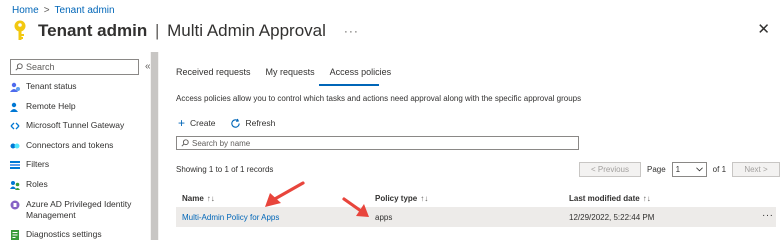 This screenshot has height=240, width=780. What do you see at coordinates (604, 198) in the screenshot?
I see `column-header-last-modified-label: Last modified date` at bounding box center [604, 198].